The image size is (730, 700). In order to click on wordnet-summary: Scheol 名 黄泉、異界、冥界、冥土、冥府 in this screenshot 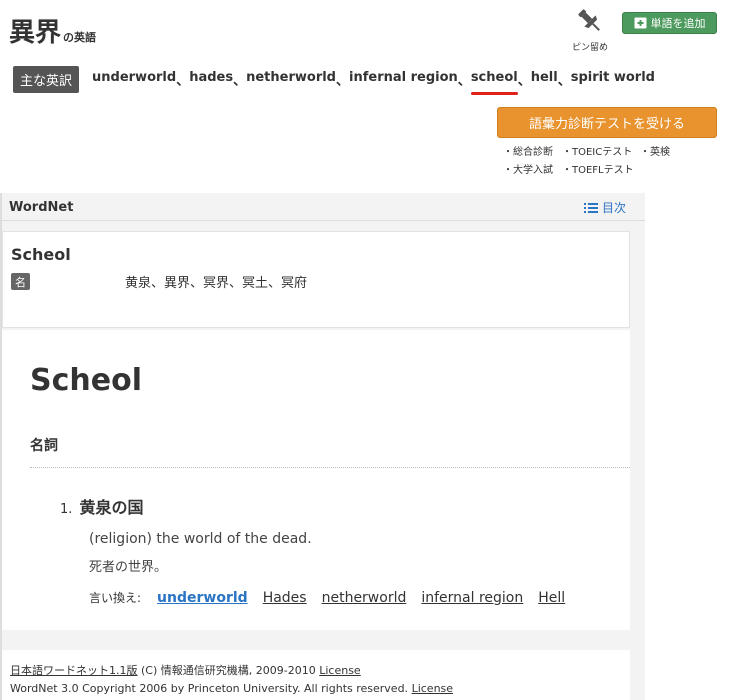, I will do `click(316, 279)`.